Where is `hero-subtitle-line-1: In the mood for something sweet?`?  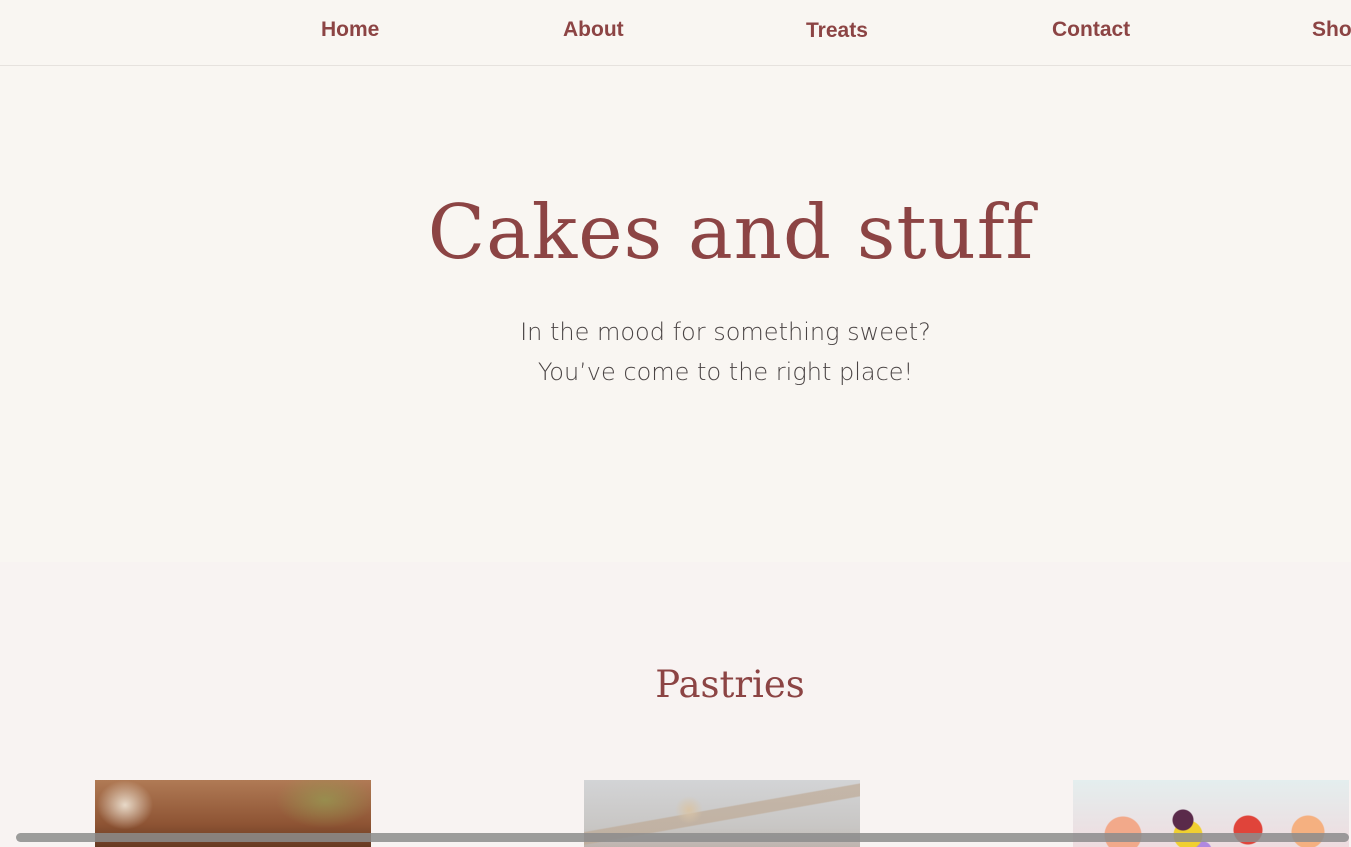
hero-subtitle-line-1: In the mood for something sweet? is located at coordinates (725, 332).